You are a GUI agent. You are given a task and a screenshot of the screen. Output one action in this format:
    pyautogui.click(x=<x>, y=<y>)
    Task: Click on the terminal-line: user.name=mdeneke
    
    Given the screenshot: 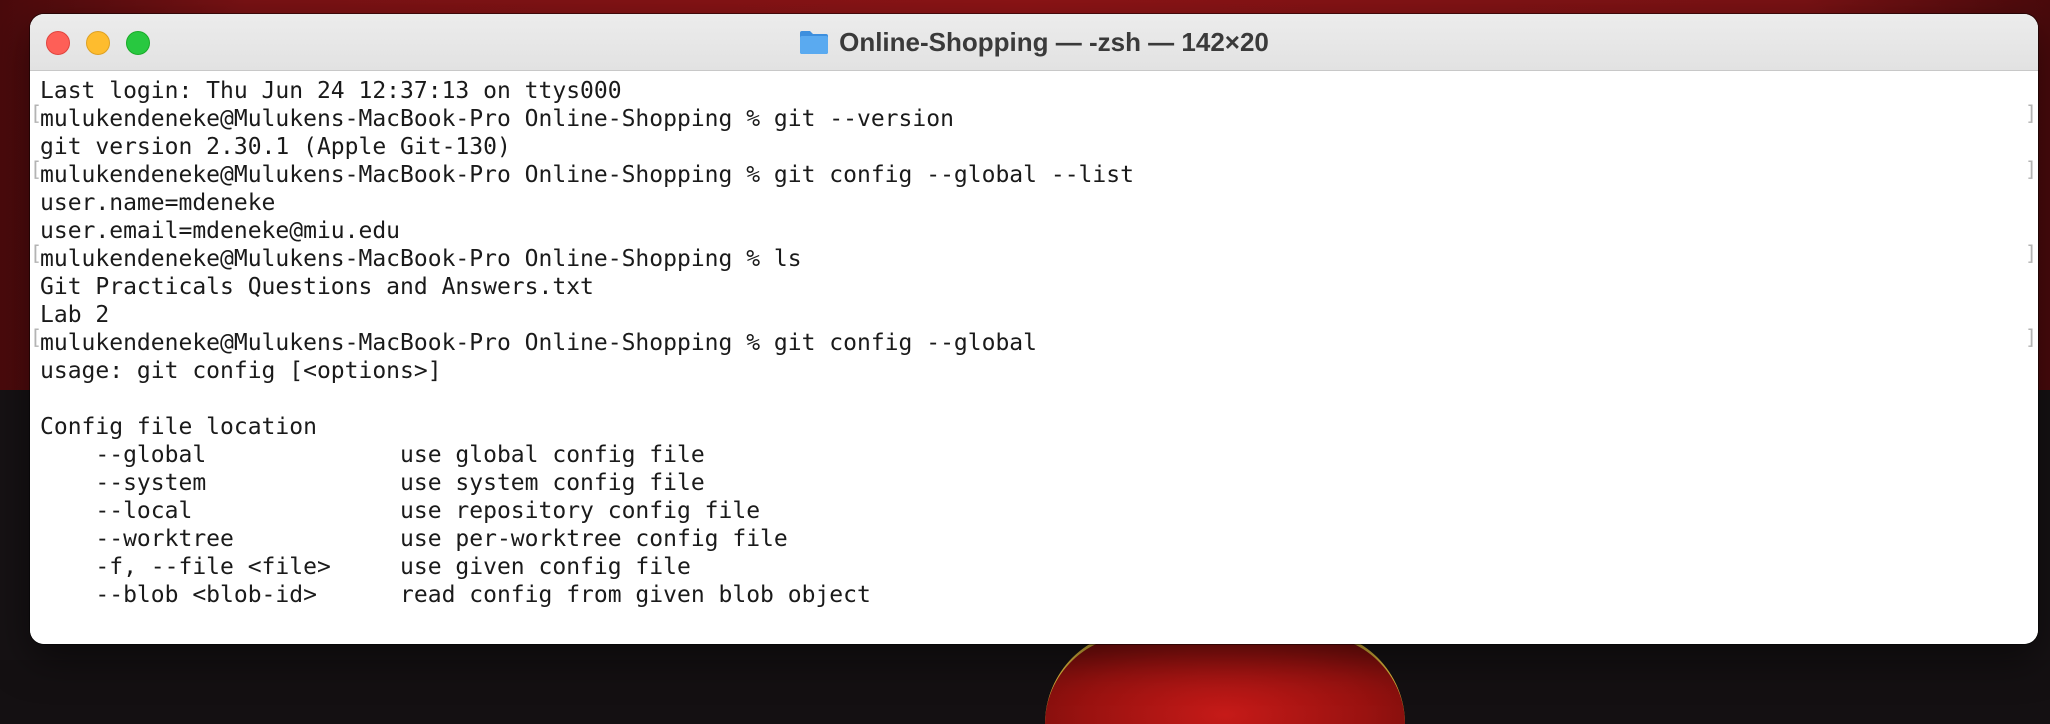 What is the action you would take?
    pyautogui.click(x=158, y=203)
    